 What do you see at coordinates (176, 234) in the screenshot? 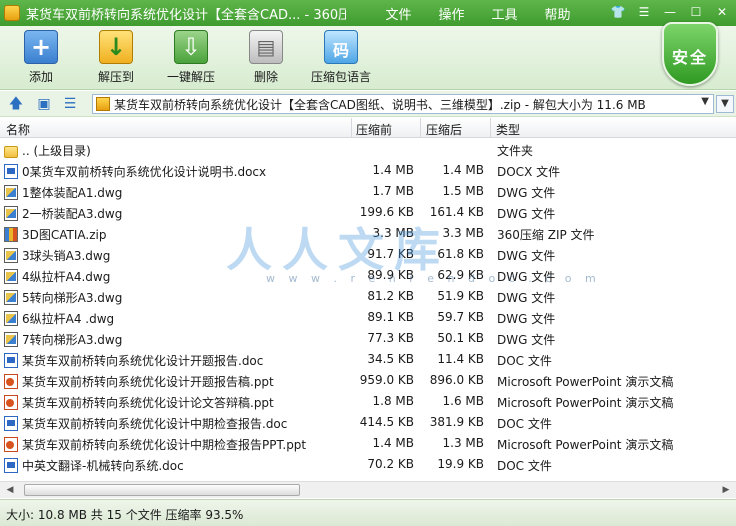
I see `file-name-cell: 3D图CATIA.zip` at bounding box center [176, 234].